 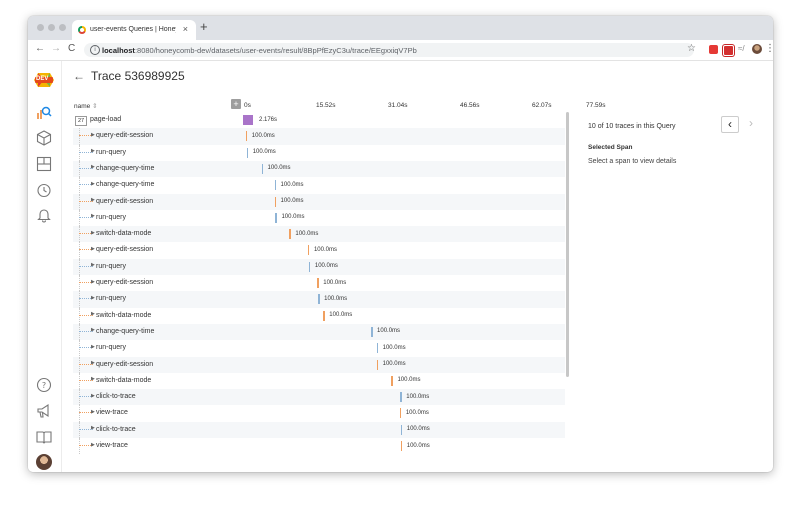 What do you see at coordinates (95, 50) in the screenshot?
I see `info-icon: i` at bounding box center [95, 50].